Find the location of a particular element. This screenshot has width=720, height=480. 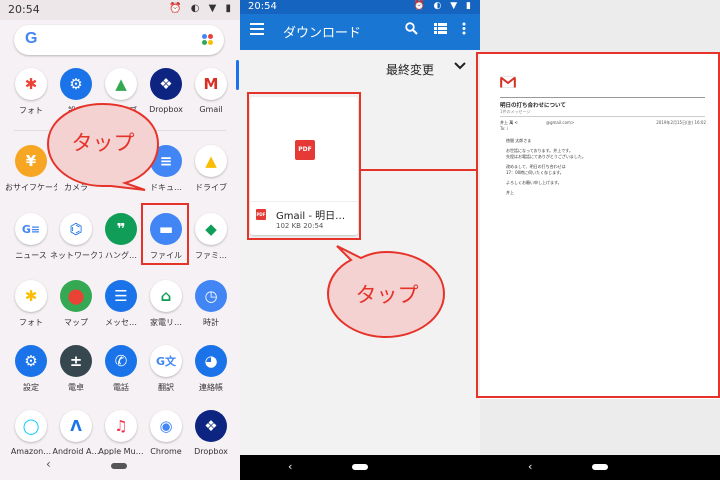

remote-icon: ⌂ is located at coordinates (166, 296).